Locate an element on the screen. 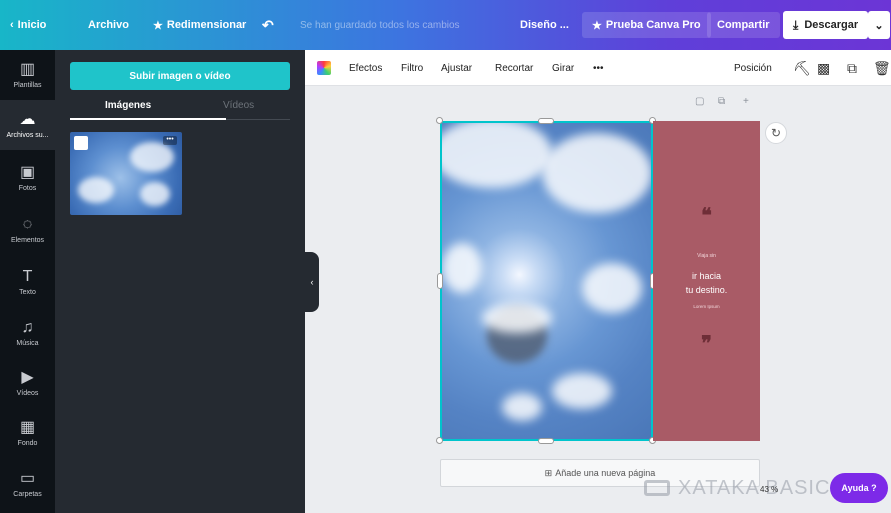 This screenshot has height=513, width=891. trash-icon: 🗑 is located at coordinates (882, 68).